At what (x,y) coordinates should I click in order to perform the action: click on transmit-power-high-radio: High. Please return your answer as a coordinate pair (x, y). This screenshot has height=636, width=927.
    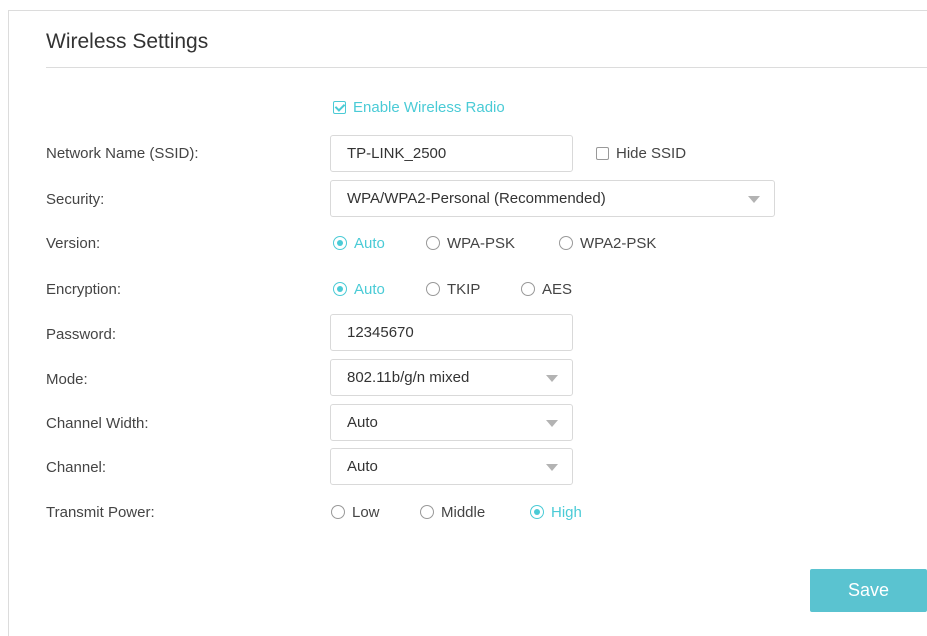
    Looking at the image, I should click on (556, 513).